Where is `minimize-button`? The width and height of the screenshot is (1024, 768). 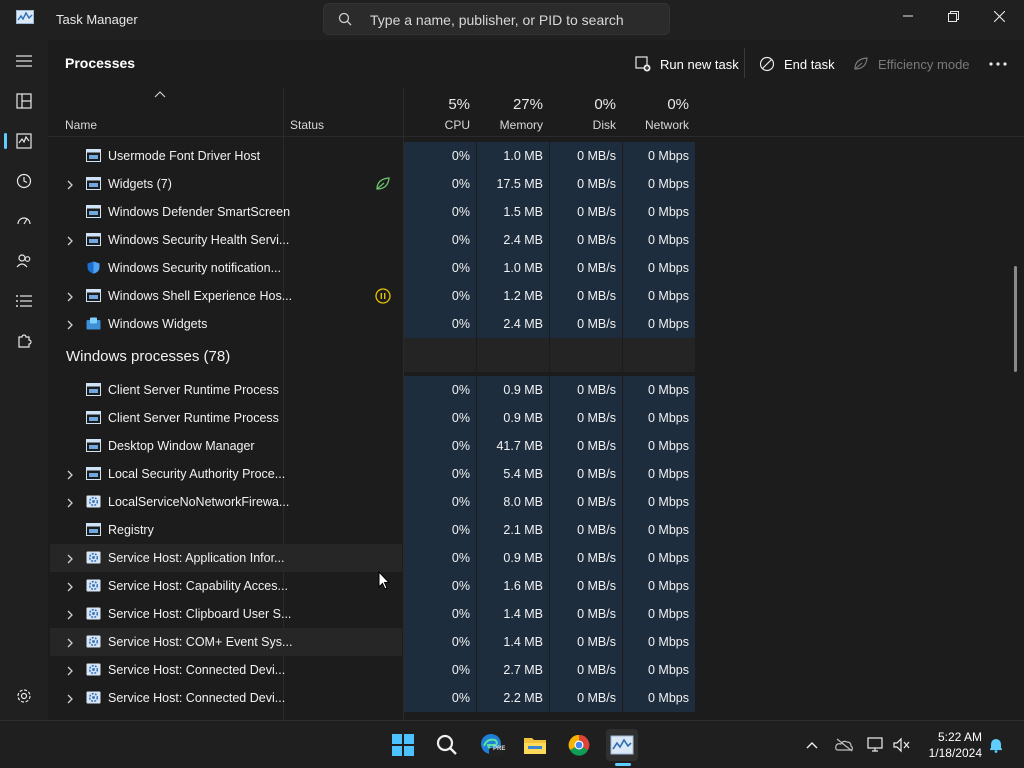 minimize-button is located at coordinates (908, 16).